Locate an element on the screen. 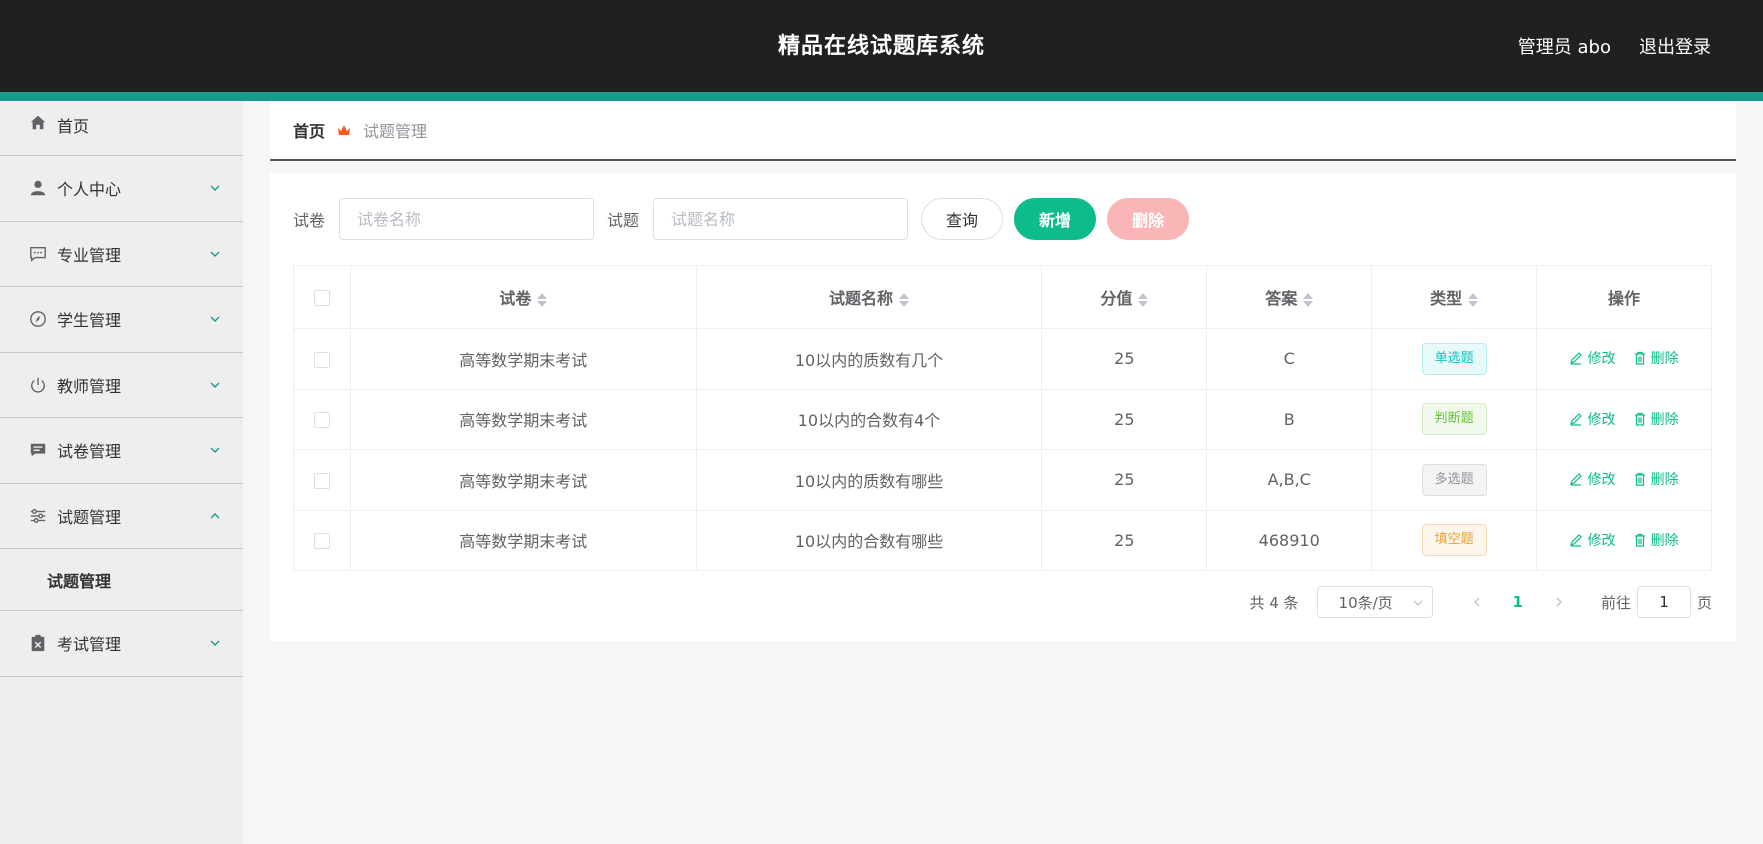 The width and height of the screenshot is (1763, 844). column-header-score: 分值 is located at coordinates (1124, 297).